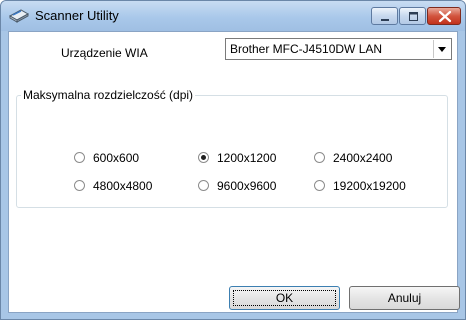 The image size is (466, 320). I want to click on scanner-icon, so click(19, 16).